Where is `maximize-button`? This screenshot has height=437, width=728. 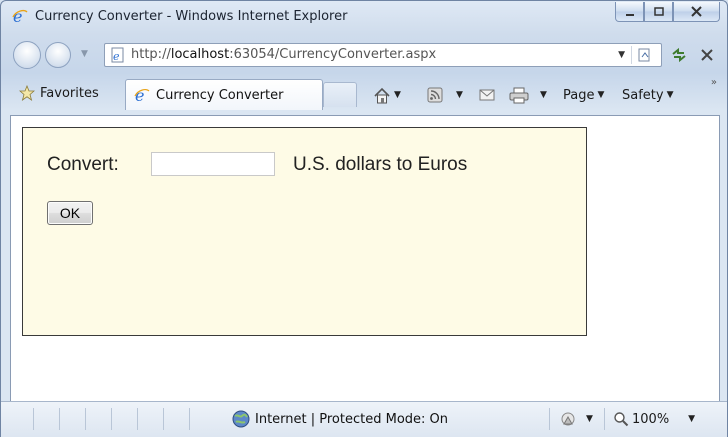 maximize-button is located at coordinates (658, 12).